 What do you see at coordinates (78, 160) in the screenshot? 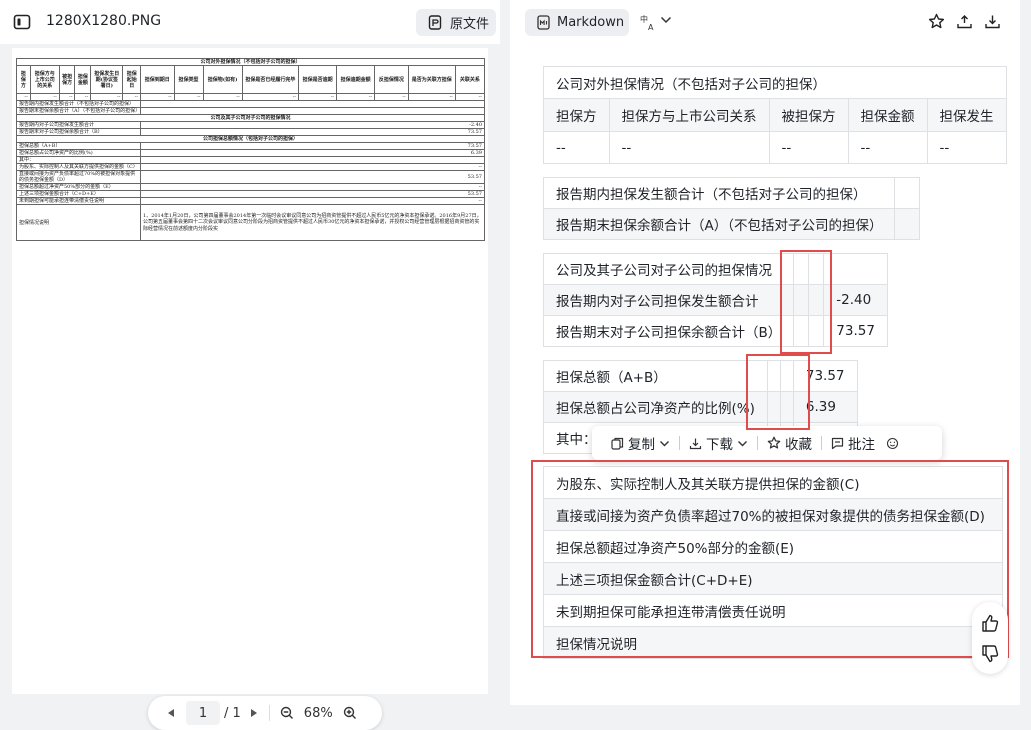
I see `pdf-cell-label: 其中：` at bounding box center [78, 160].